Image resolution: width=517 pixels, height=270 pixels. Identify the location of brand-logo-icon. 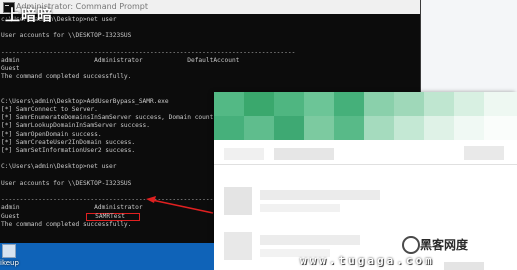
(411, 245).